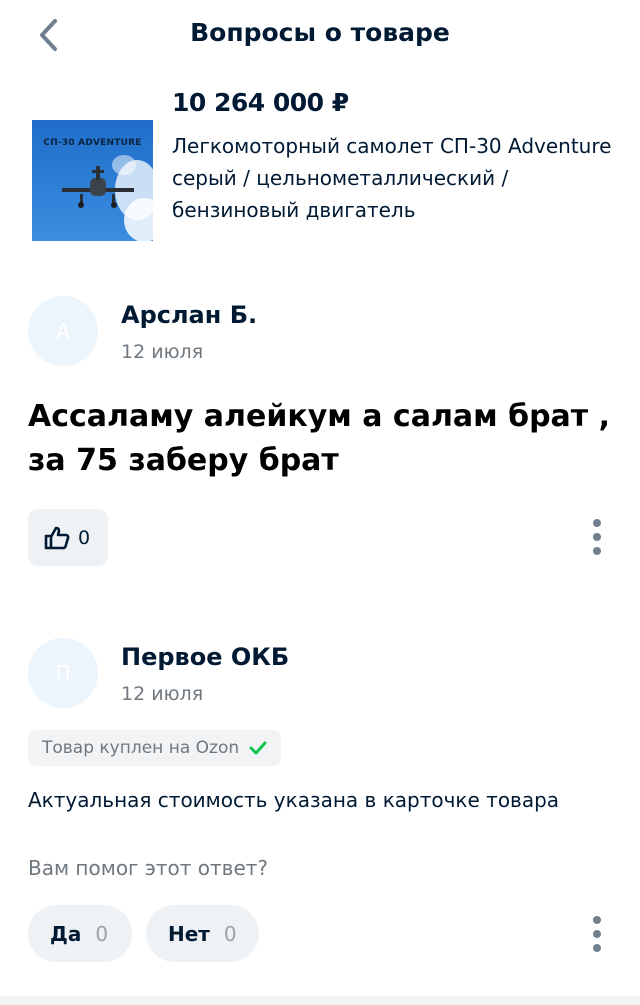 The width and height of the screenshot is (640, 1005). I want to click on question-author: Арслан Б., so click(189, 315).